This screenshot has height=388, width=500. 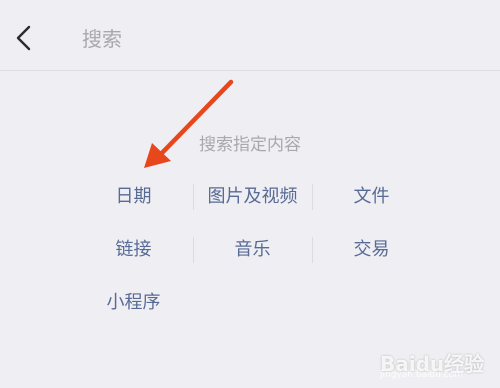 I want to click on category-date: 日期, so click(x=133, y=197).